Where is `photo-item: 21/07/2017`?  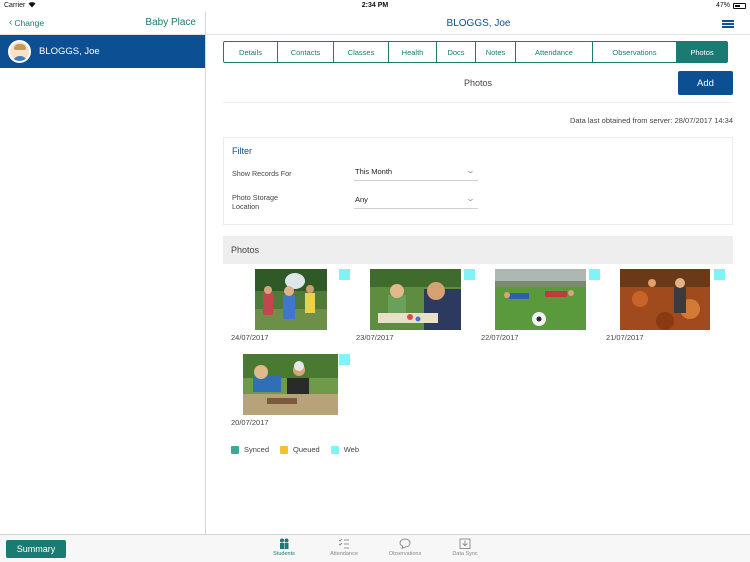 photo-item: 21/07/2017 is located at coordinates (668, 310).